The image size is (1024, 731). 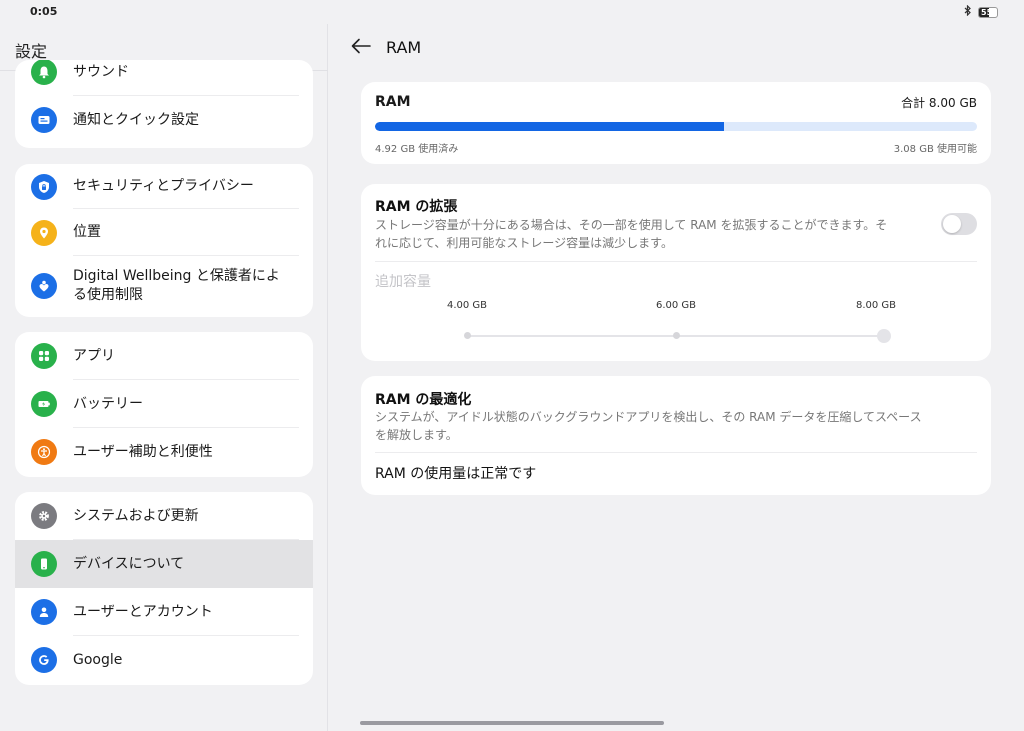 What do you see at coordinates (939, 103) in the screenshot?
I see `ram-total: 合計 8.00 GB` at bounding box center [939, 103].